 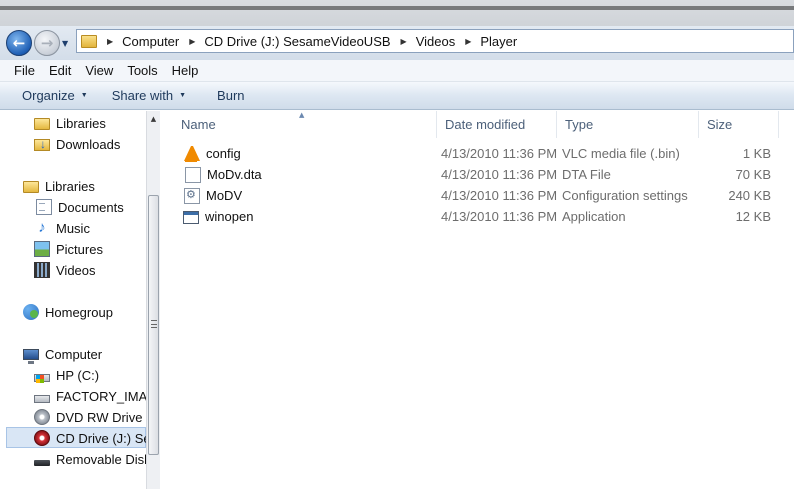 What do you see at coordinates (498, 41) in the screenshot?
I see `breadcrumb-player: Player` at bounding box center [498, 41].